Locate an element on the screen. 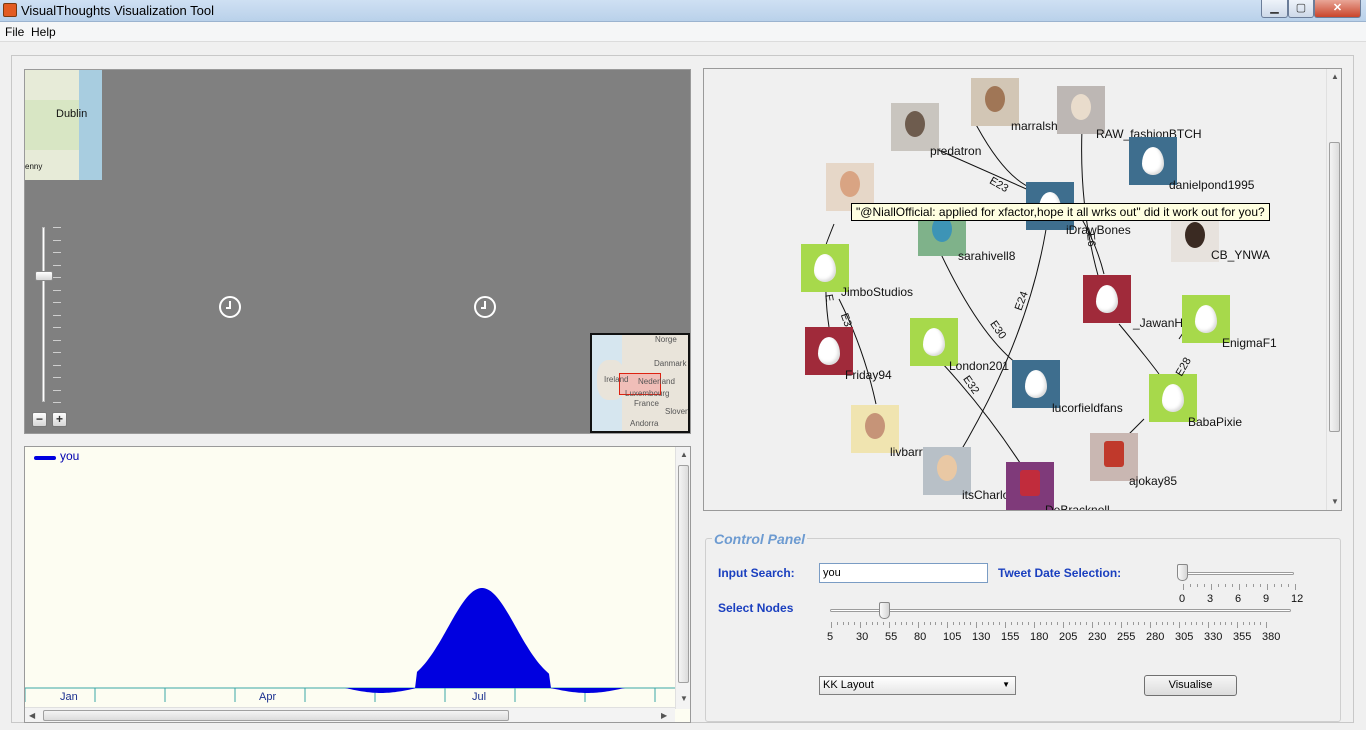 This screenshot has width=1366, height=730. control-panel-title: Control Panel is located at coordinates (760, 539).